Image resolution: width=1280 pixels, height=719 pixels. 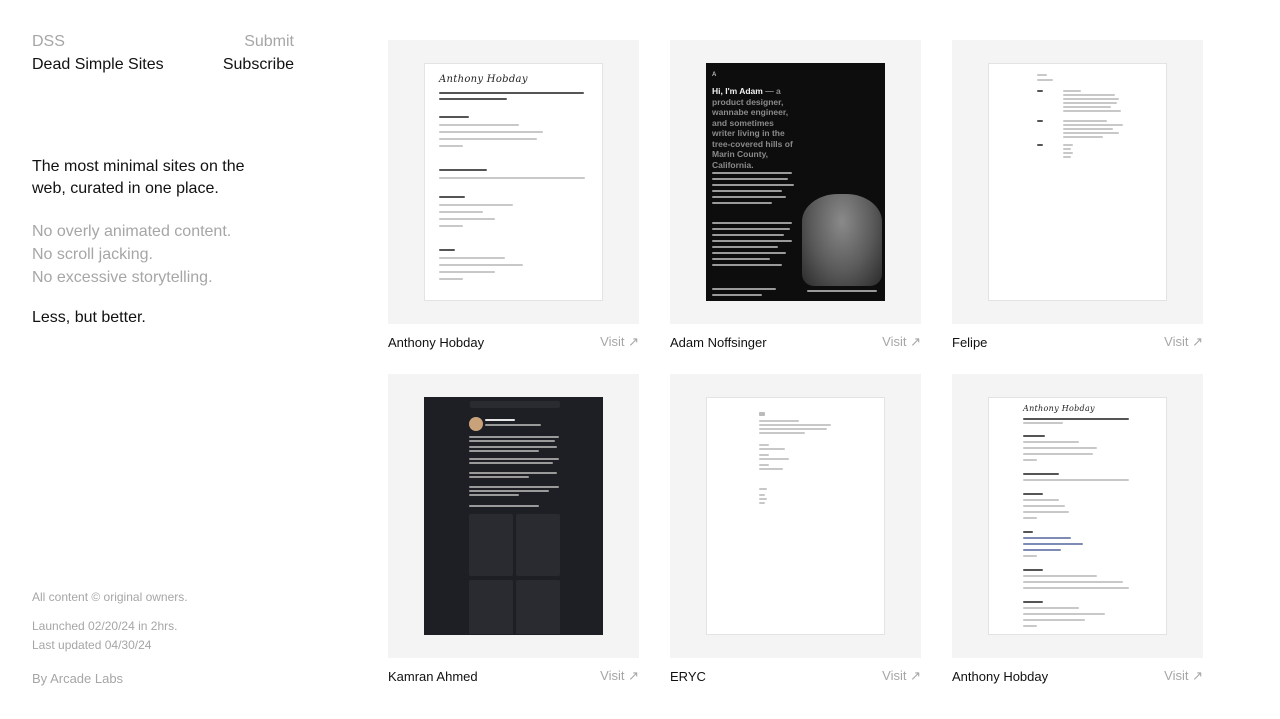 What do you see at coordinates (842, 240) in the screenshot?
I see `preview-terrain-image` at bounding box center [842, 240].